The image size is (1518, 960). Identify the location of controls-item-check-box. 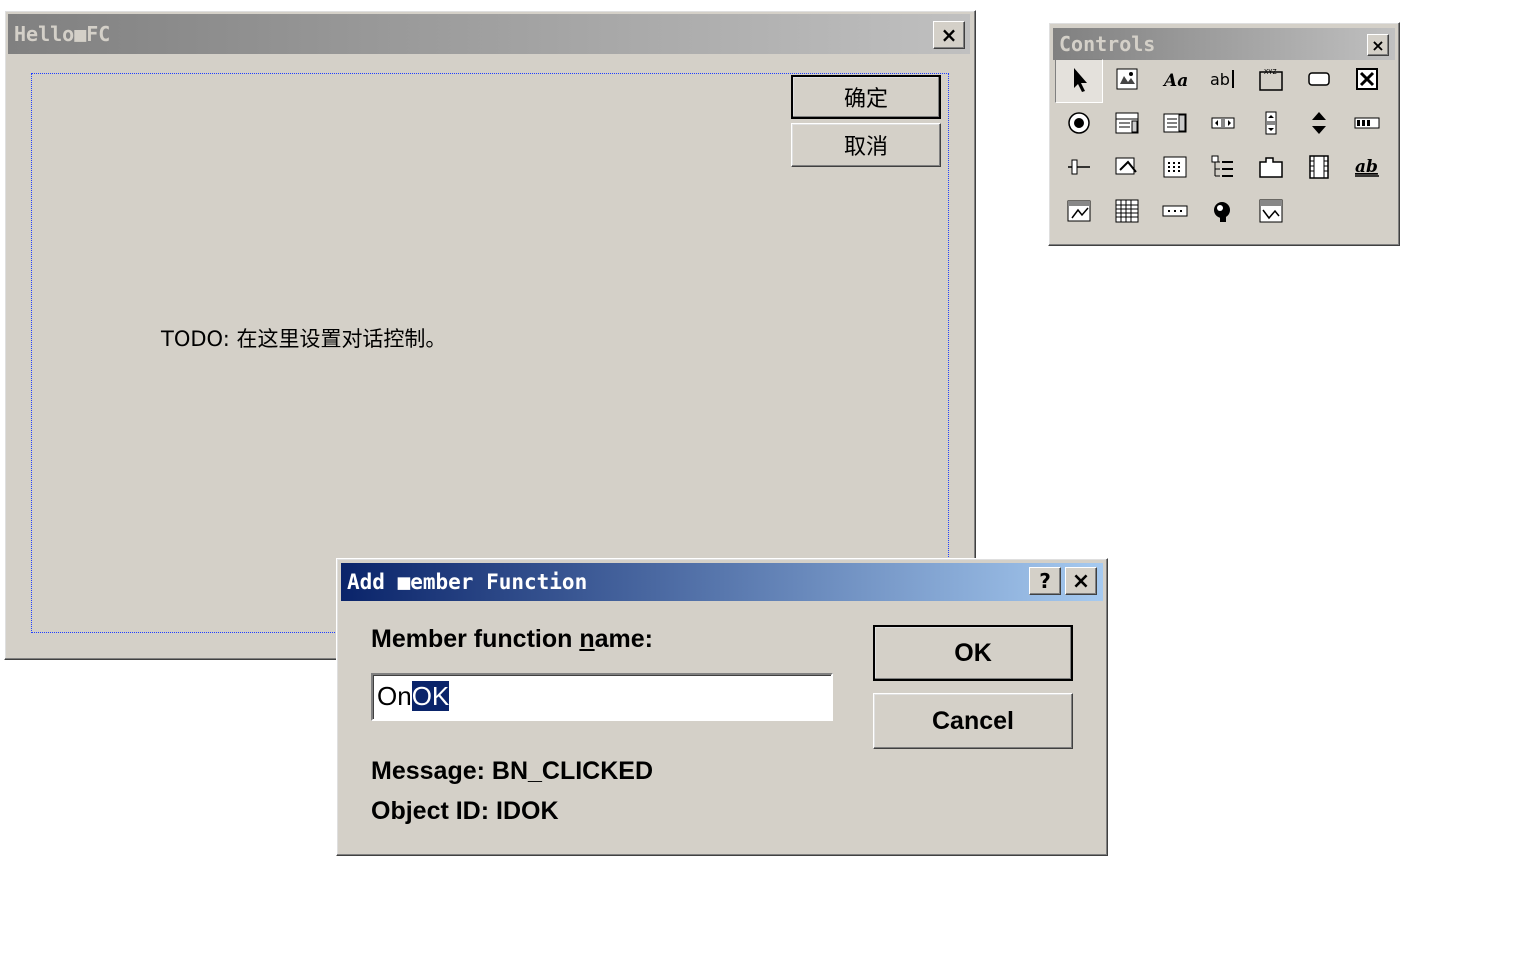
(1367, 81).